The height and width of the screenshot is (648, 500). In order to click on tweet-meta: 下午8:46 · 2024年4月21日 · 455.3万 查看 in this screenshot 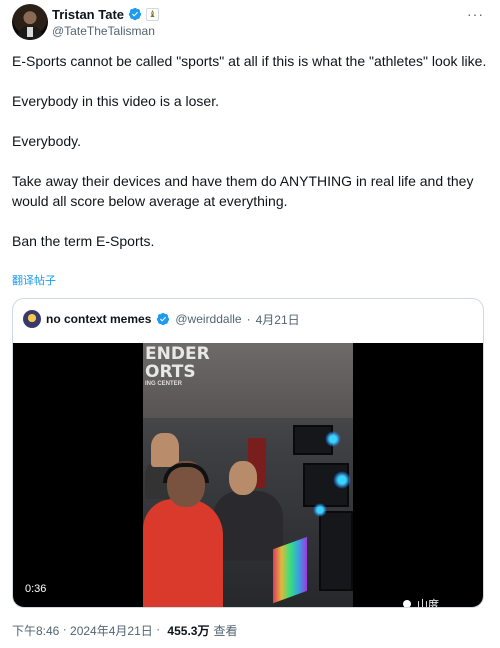, I will do `click(124, 630)`.